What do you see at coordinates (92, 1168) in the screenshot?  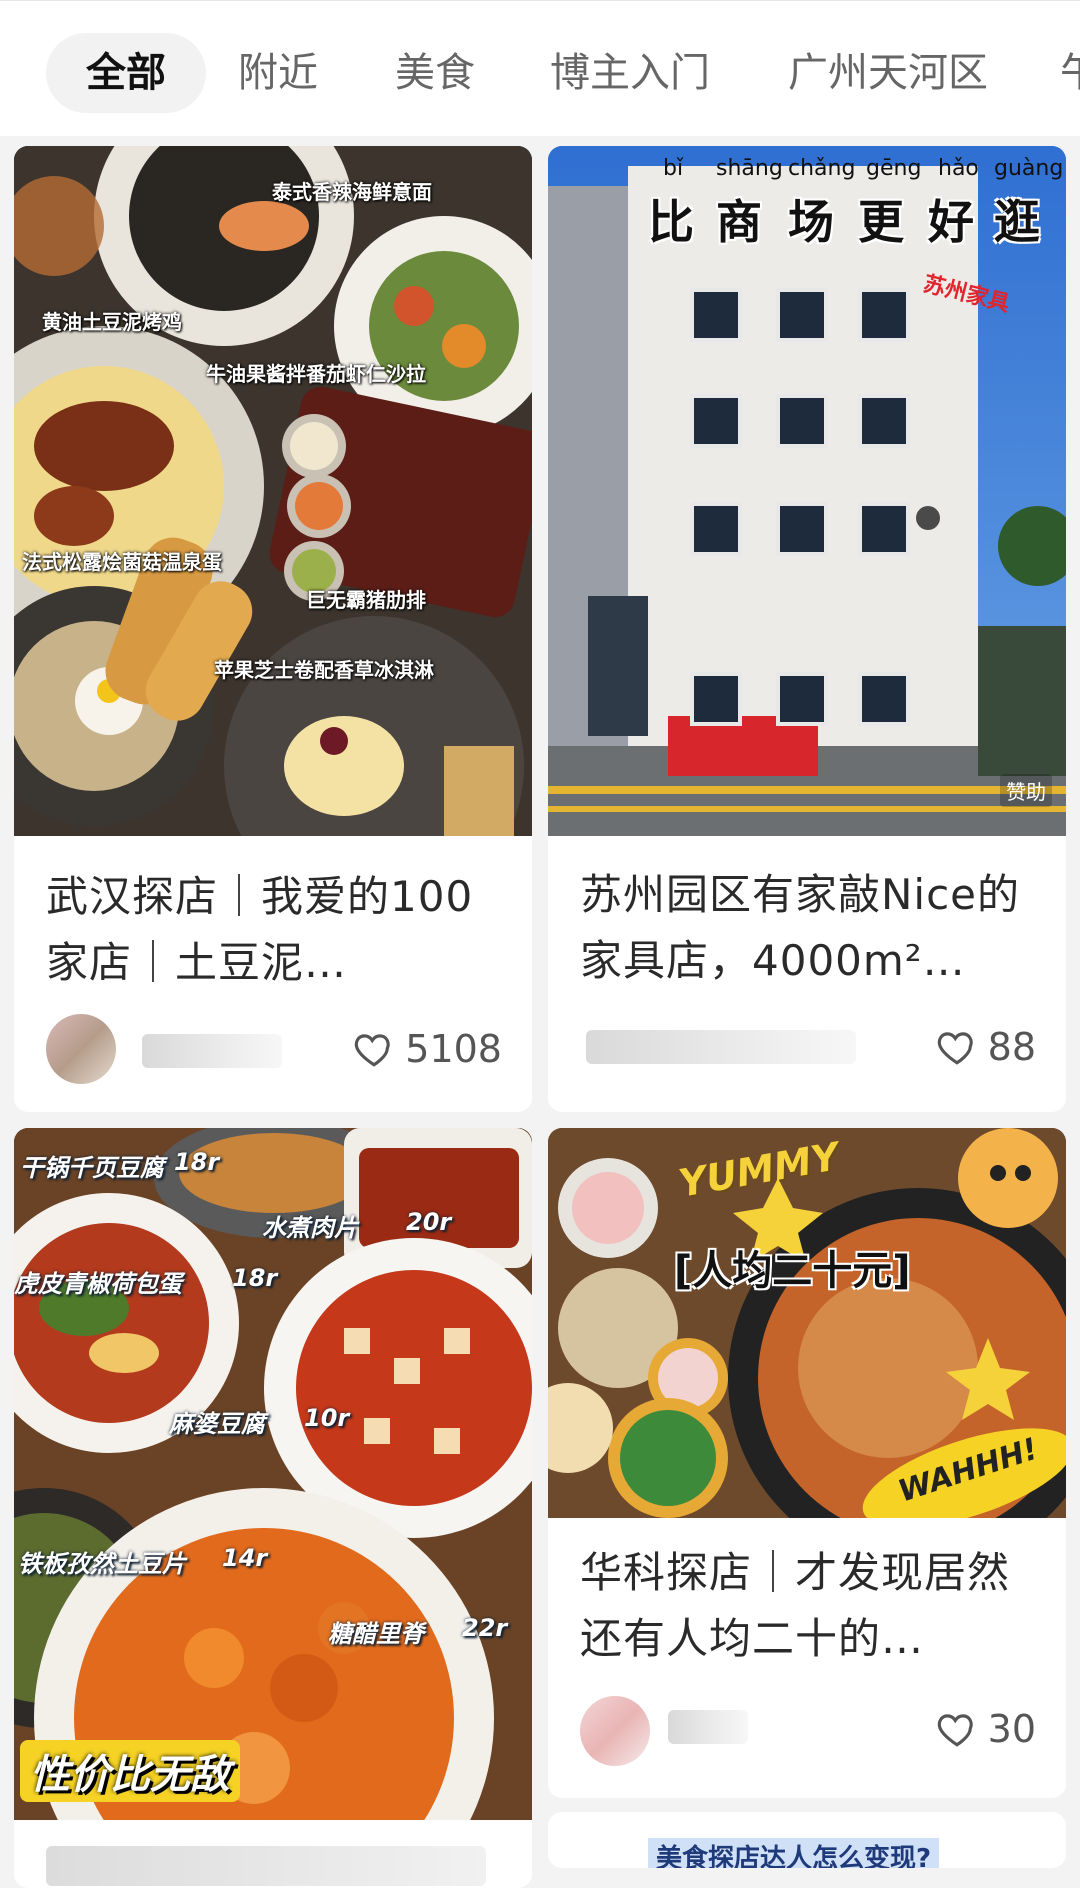 I see `image-dish-name: 干锅千页豆腐` at bounding box center [92, 1168].